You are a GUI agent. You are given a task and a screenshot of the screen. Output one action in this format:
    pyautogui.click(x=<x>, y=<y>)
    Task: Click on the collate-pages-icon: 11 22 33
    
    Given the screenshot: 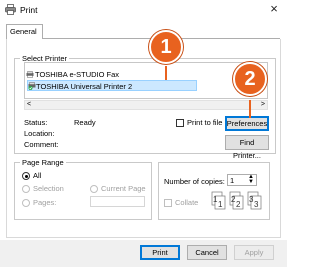 What is the action you would take?
    pyautogui.click(x=236, y=200)
    